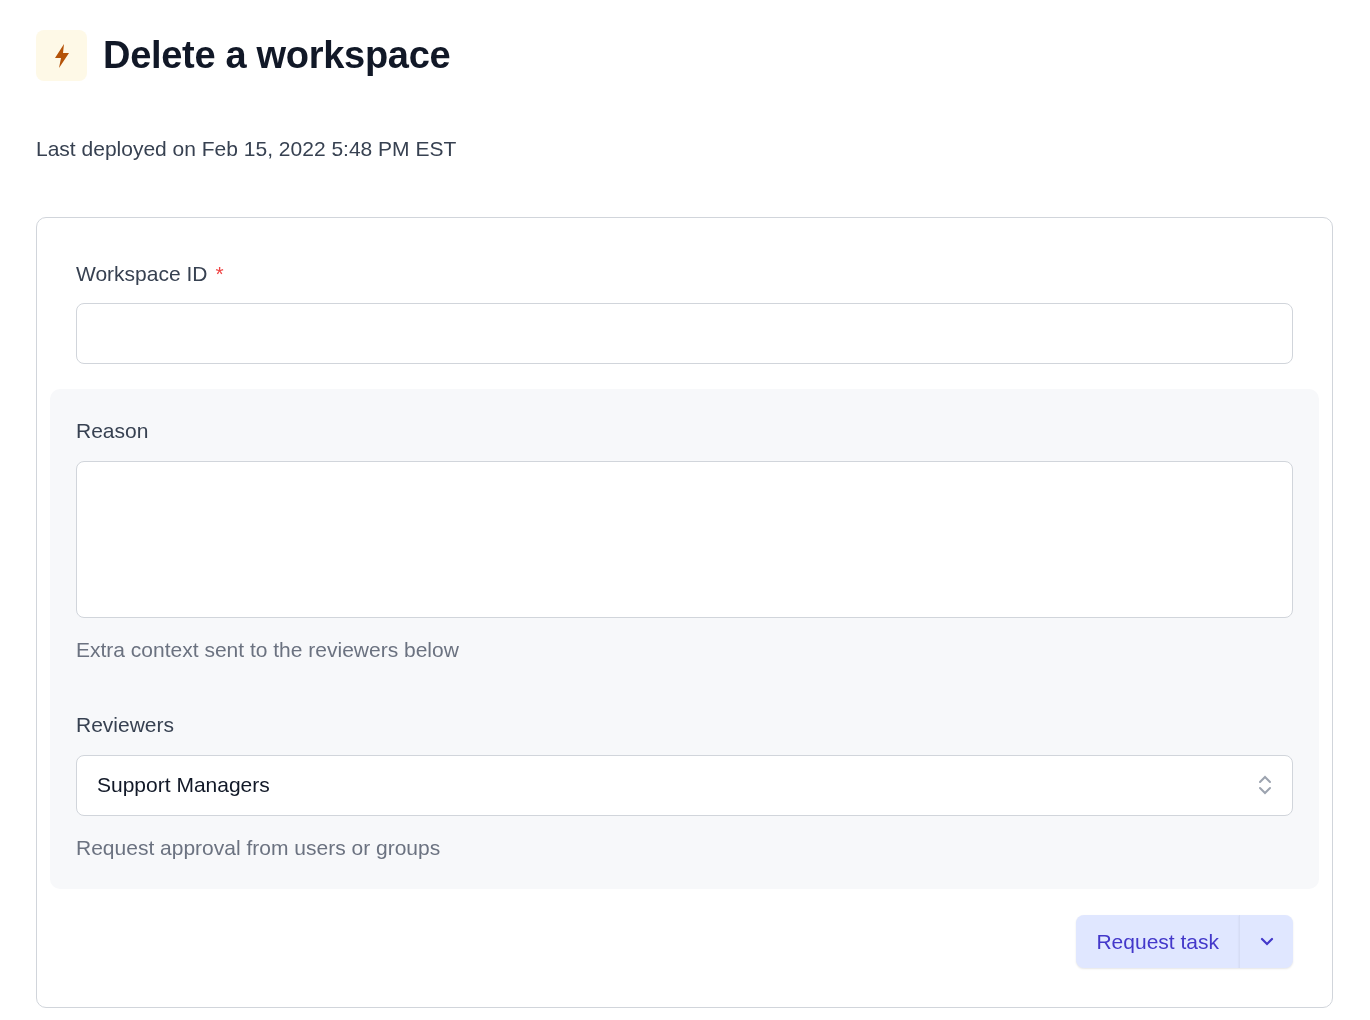  I want to click on chevron-down-icon, so click(1266, 941).